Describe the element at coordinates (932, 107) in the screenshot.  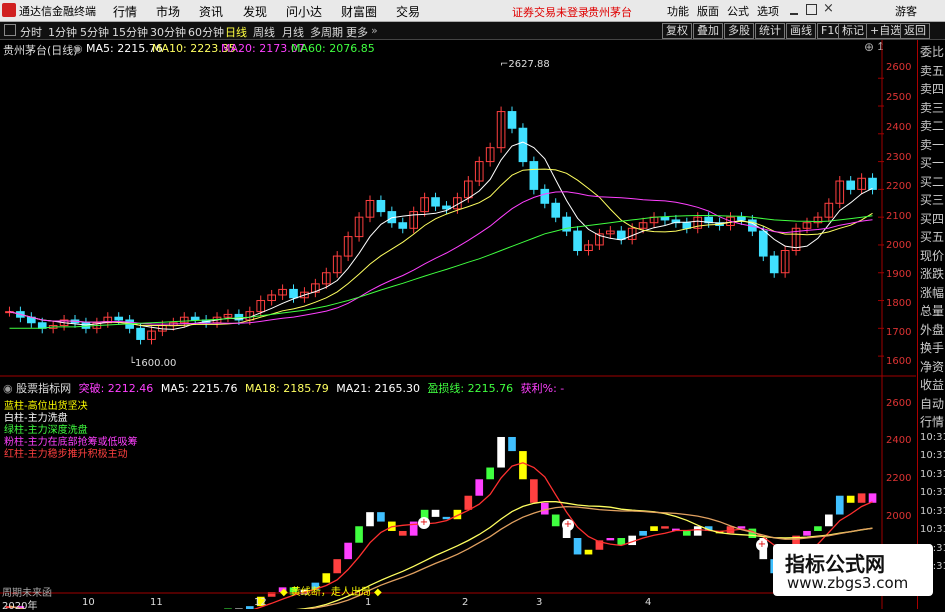
I see `side-panel-item: 卖三` at that location.